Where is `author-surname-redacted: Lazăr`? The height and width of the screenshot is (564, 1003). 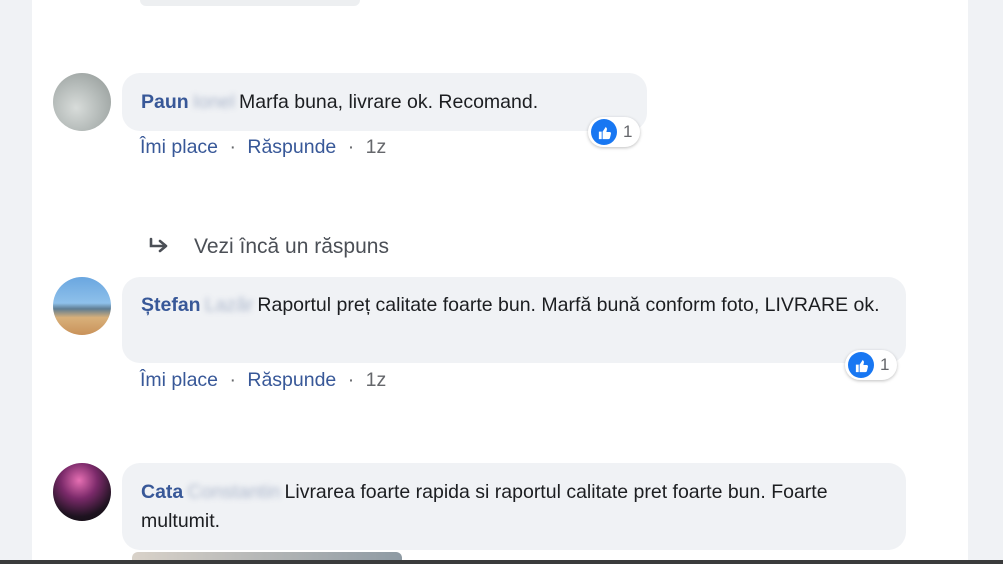 author-surname-redacted: Lazăr is located at coordinates (229, 305).